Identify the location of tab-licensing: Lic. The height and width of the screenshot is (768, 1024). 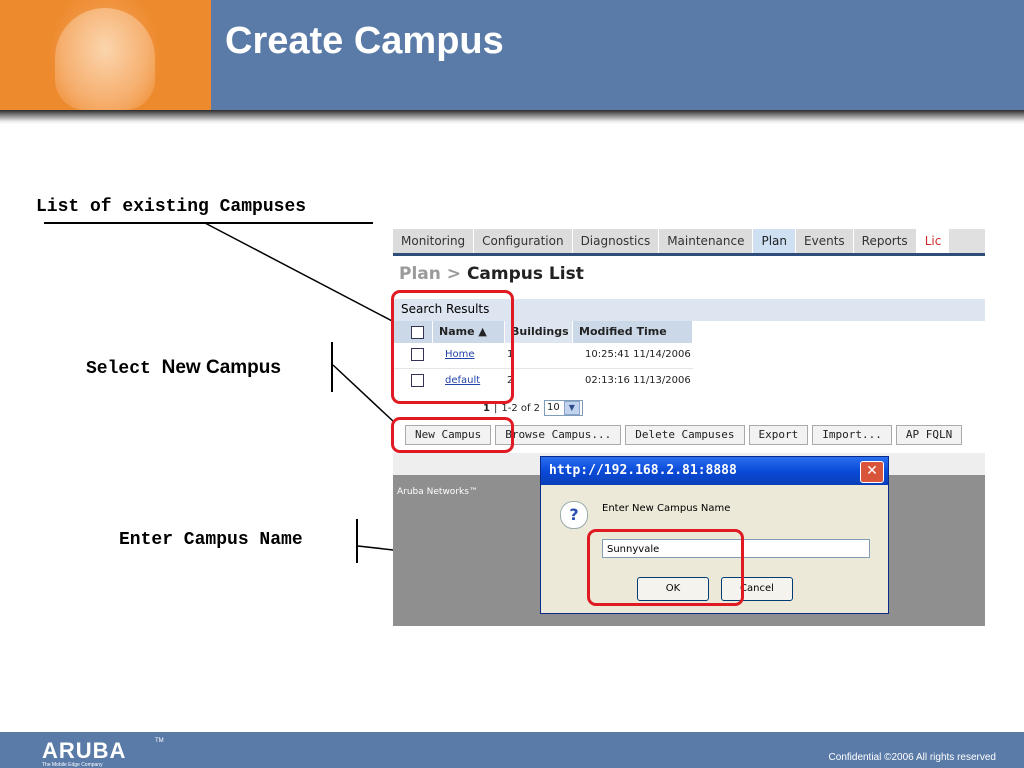
(933, 241).